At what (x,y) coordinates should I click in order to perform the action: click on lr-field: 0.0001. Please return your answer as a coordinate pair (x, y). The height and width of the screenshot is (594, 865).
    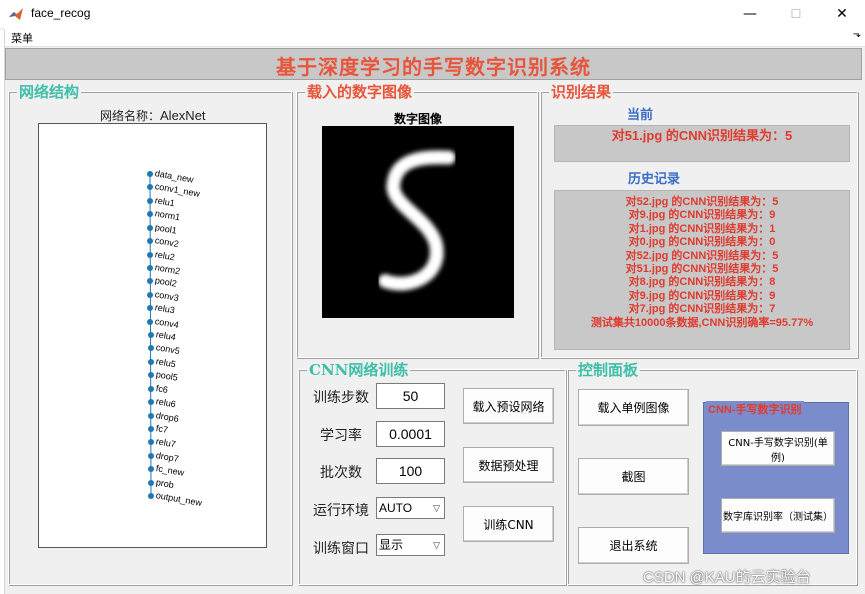
    Looking at the image, I should click on (410, 434).